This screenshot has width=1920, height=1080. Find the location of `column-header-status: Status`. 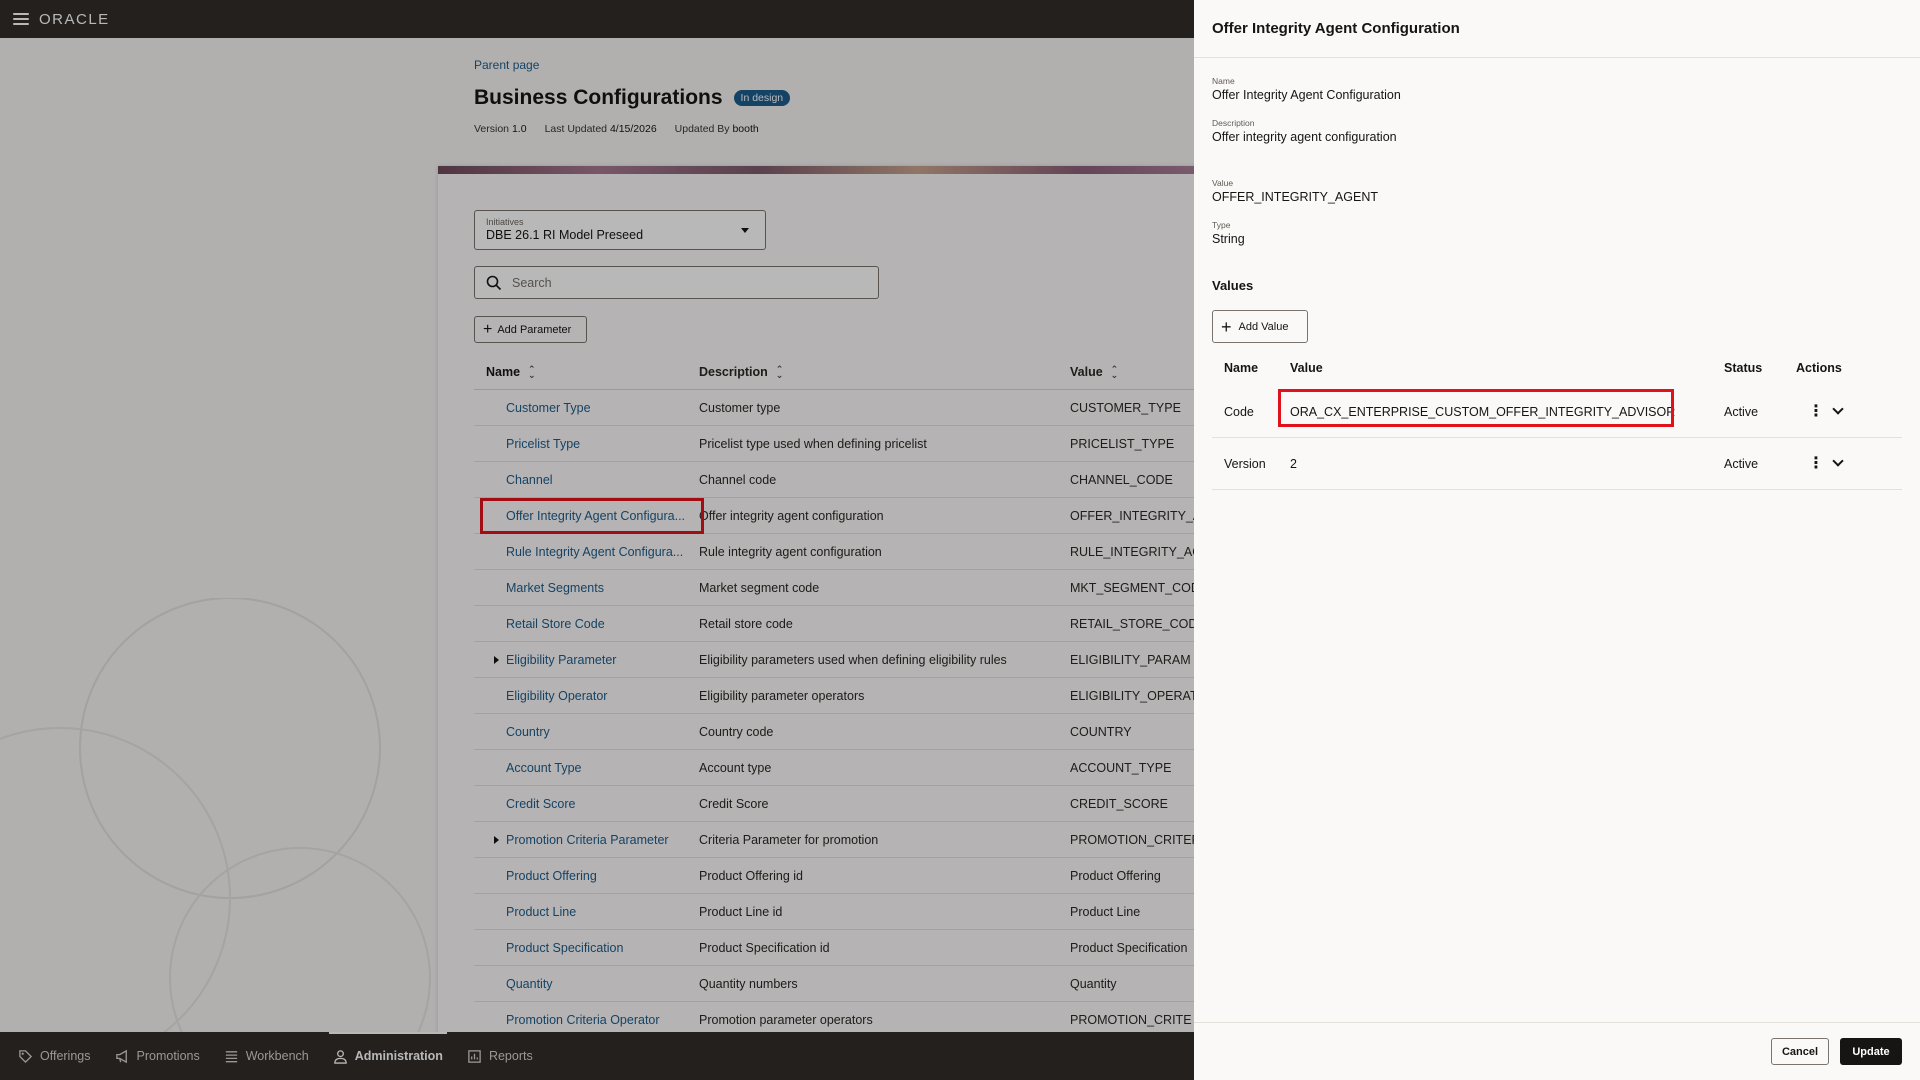

column-header-status: Status is located at coordinates (1743, 368).